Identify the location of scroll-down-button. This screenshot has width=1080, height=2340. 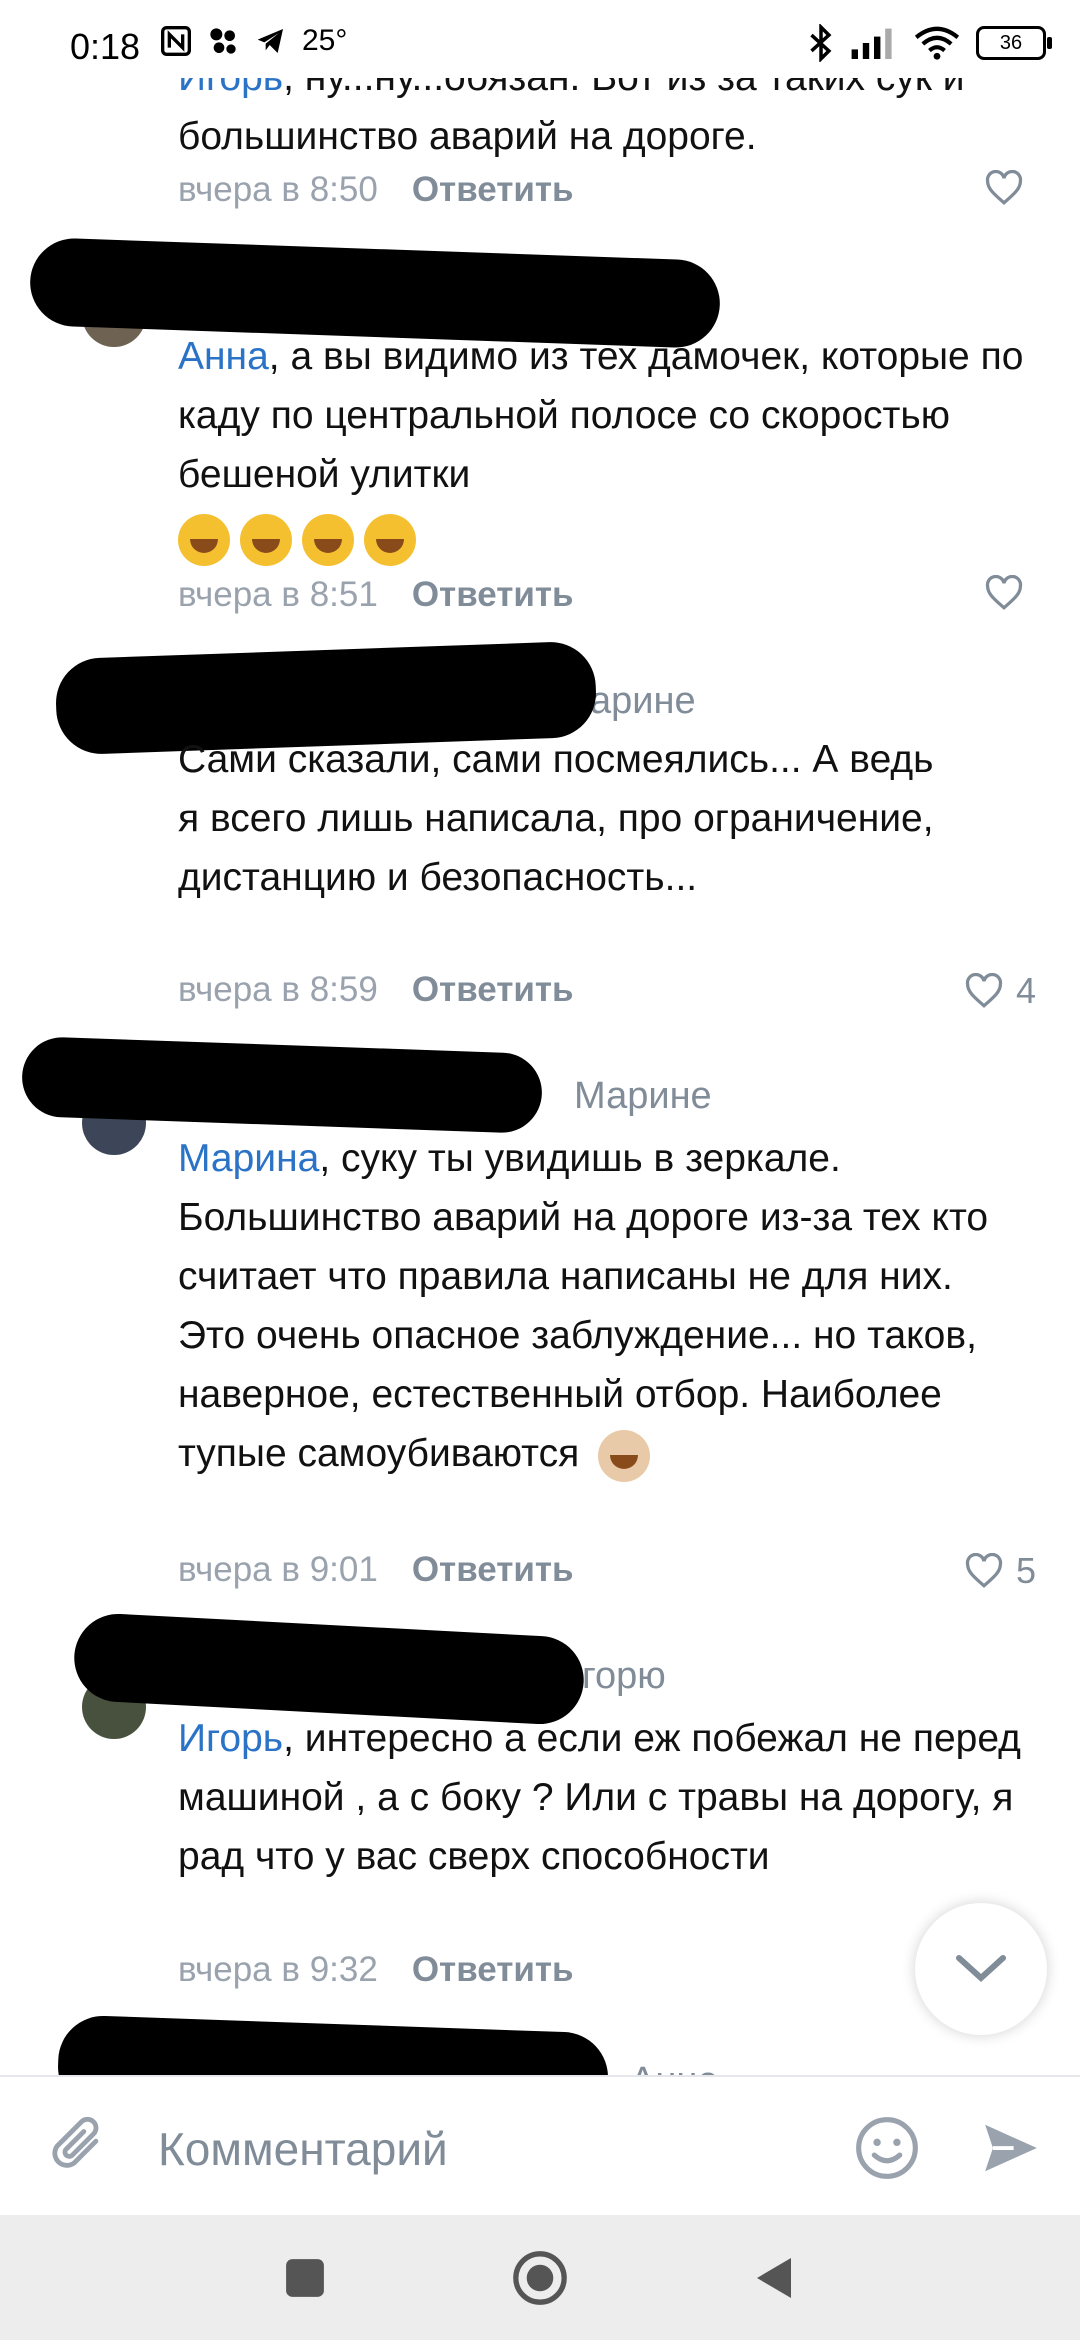
(981, 1969).